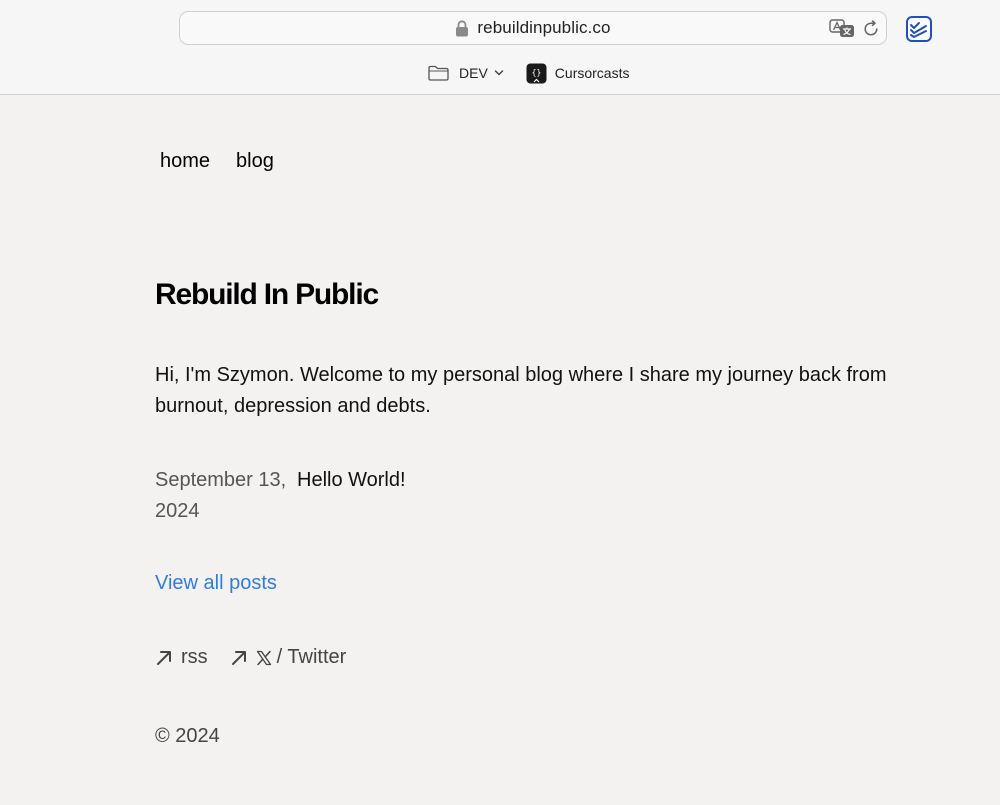  What do you see at coordinates (473, 73) in the screenshot?
I see `bookmark-label: DEV` at bounding box center [473, 73].